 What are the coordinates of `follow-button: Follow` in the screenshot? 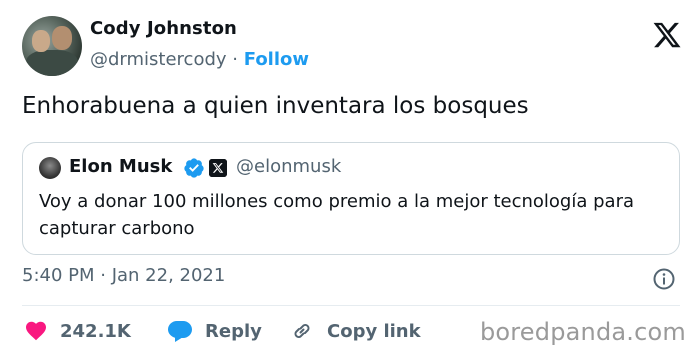 It's located at (276, 59).